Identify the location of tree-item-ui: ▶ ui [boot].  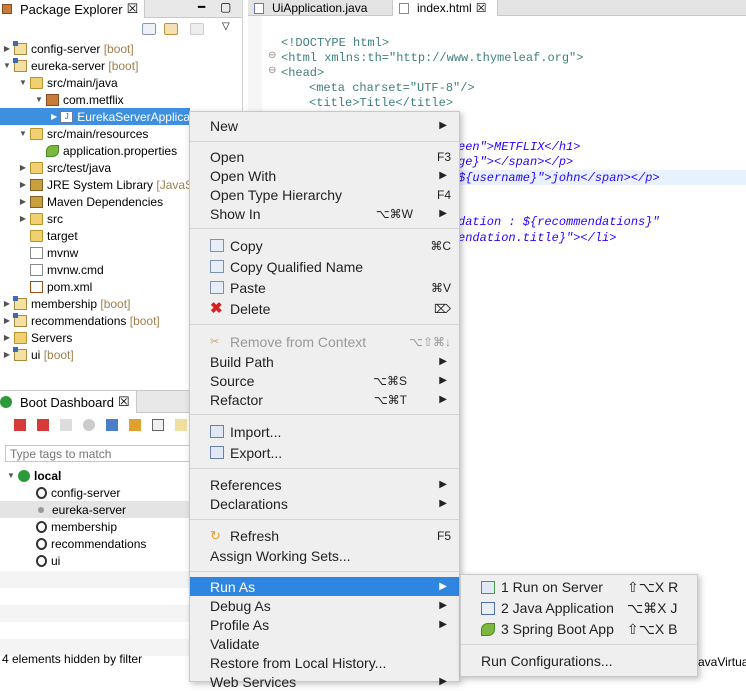
(38, 354).